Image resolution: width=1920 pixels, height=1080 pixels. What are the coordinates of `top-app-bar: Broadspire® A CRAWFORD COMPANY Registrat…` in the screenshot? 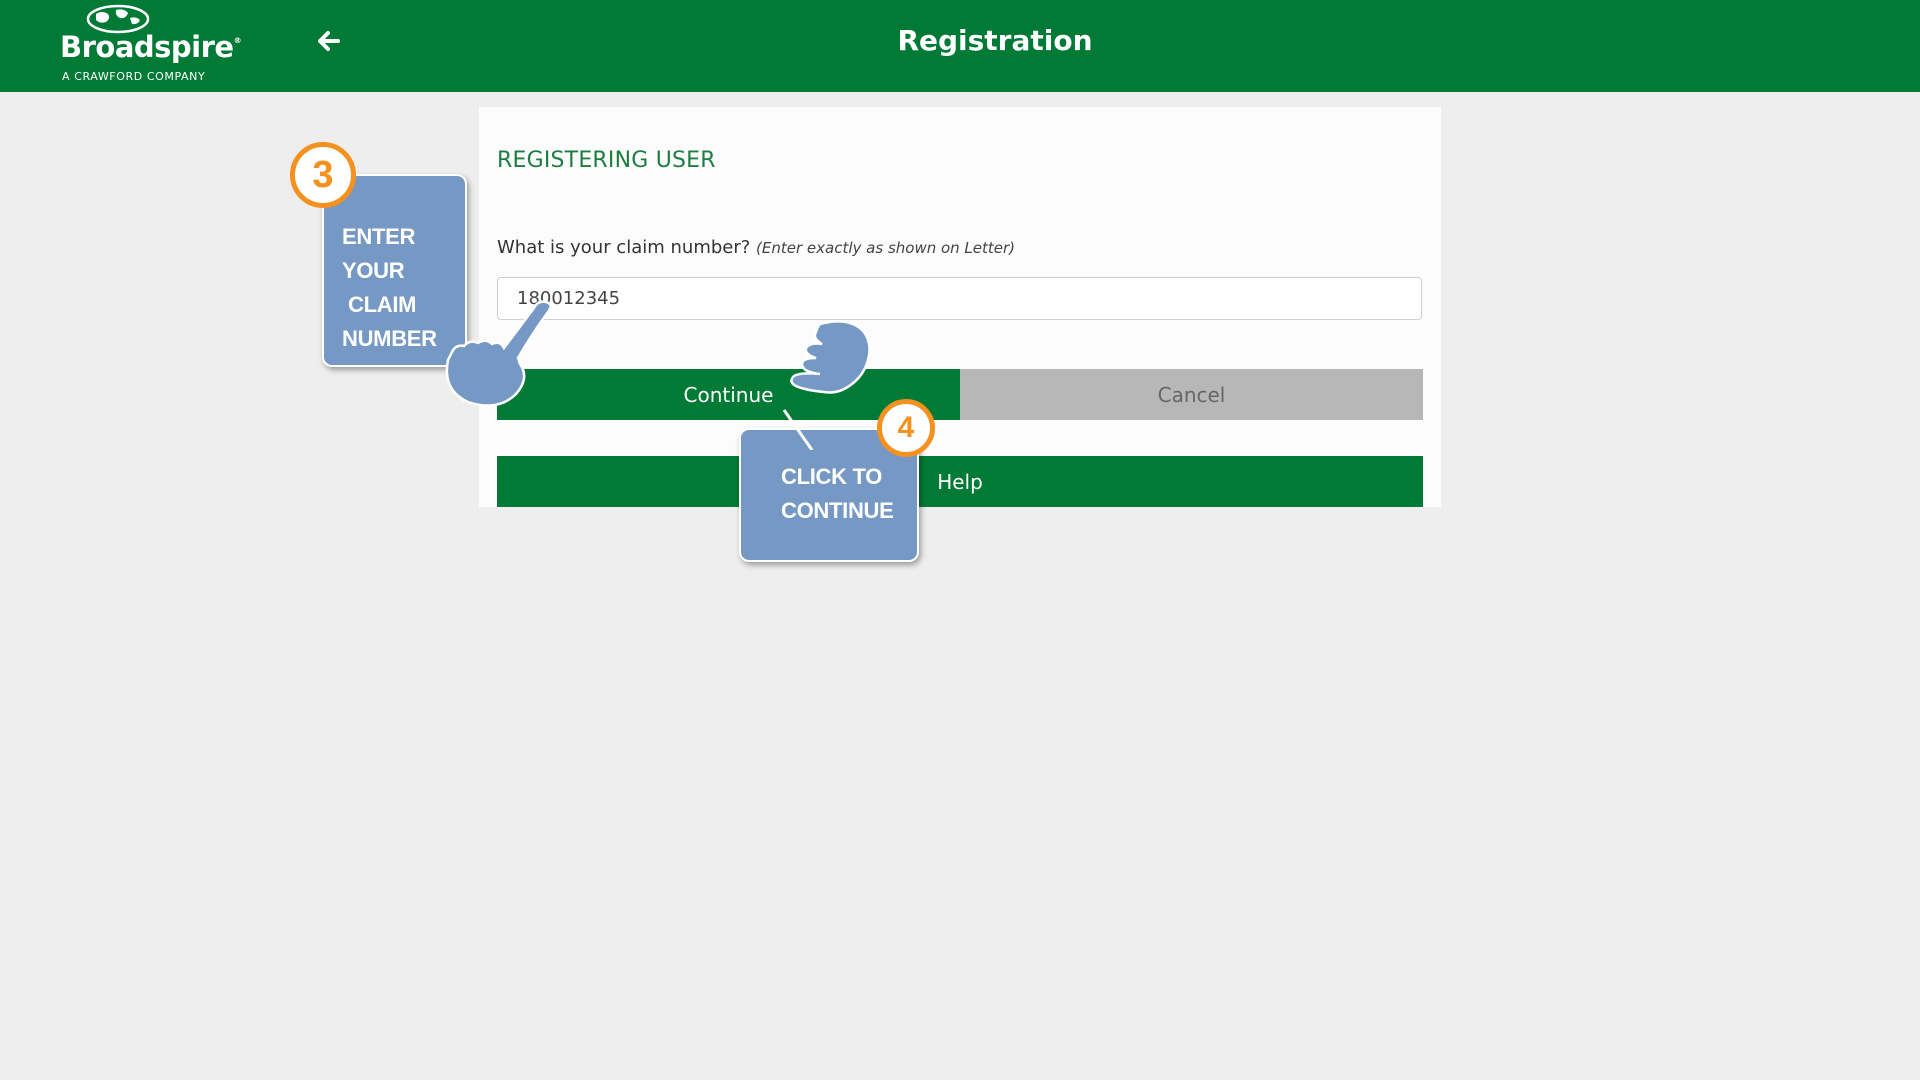 It's located at (960, 46).